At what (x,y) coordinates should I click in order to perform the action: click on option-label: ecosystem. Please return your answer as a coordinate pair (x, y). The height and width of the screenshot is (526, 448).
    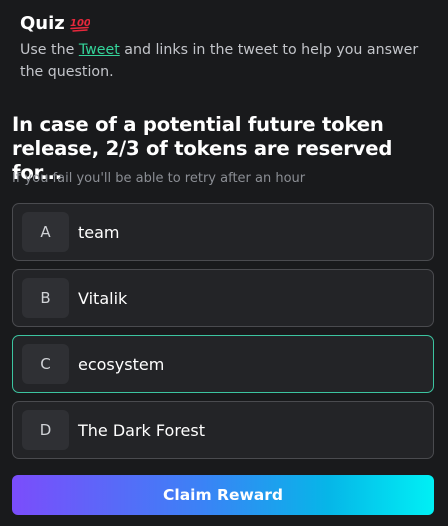
    Looking at the image, I should click on (121, 364).